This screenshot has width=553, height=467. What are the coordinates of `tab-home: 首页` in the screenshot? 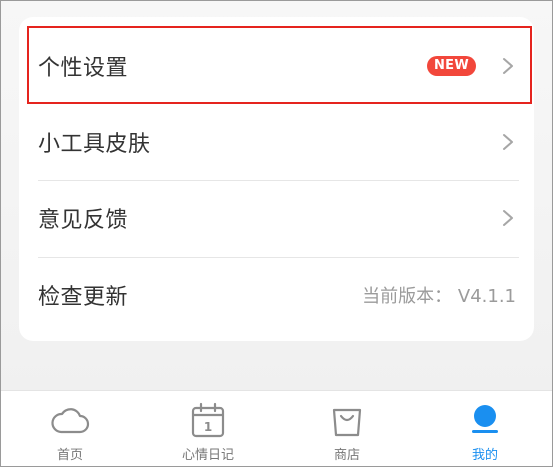 It's located at (70, 429).